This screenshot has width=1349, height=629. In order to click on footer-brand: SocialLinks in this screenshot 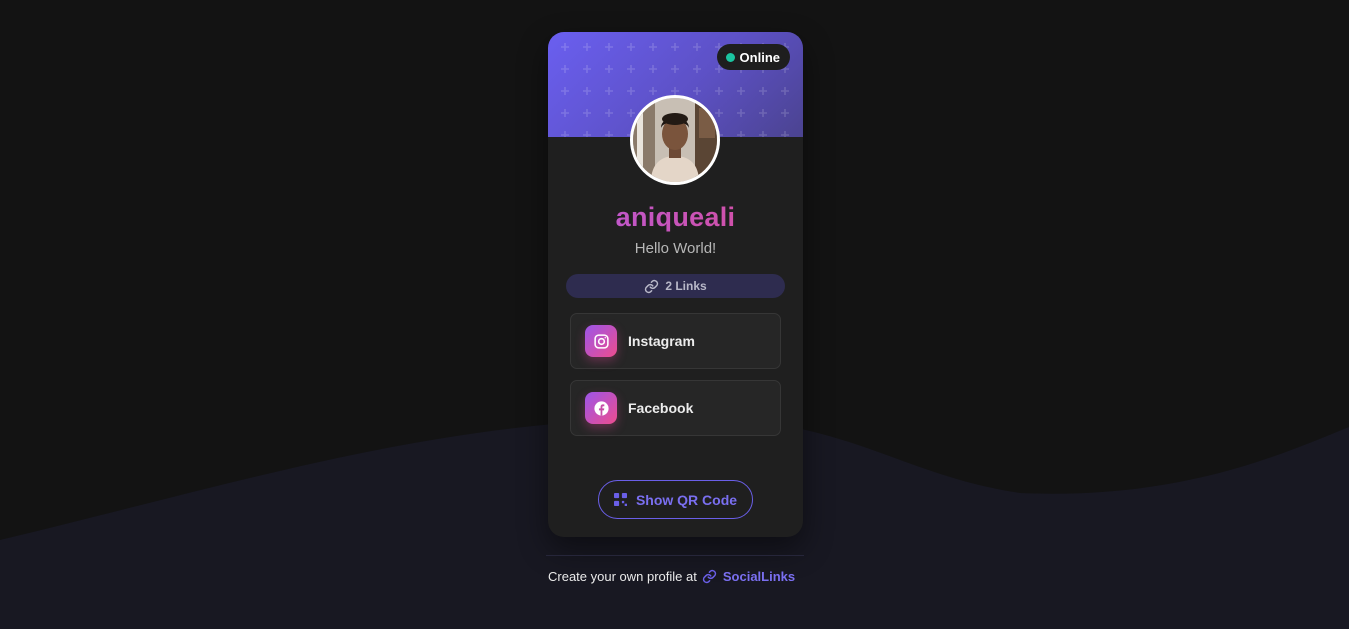, I will do `click(759, 576)`.